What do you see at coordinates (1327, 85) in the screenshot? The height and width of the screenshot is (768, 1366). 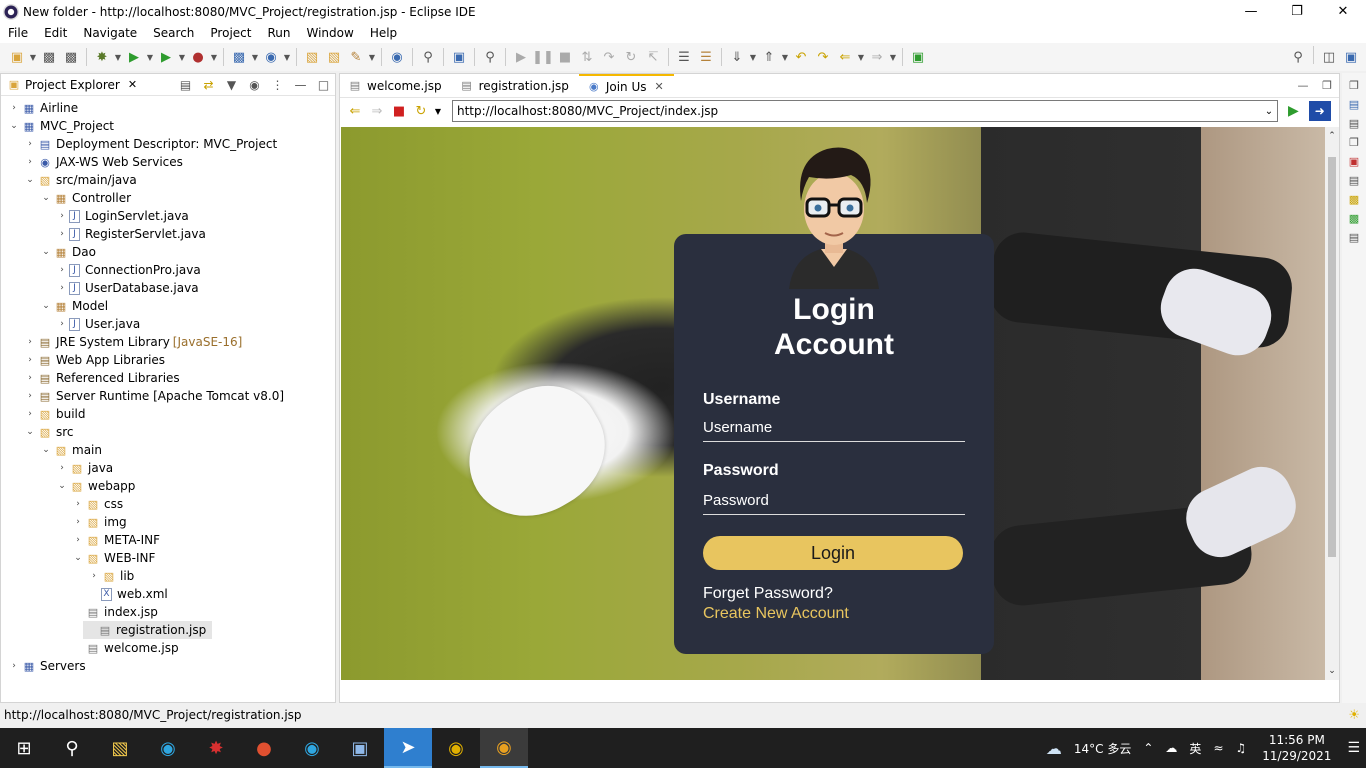 I see `maximize-editor-icon: ❐` at bounding box center [1327, 85].